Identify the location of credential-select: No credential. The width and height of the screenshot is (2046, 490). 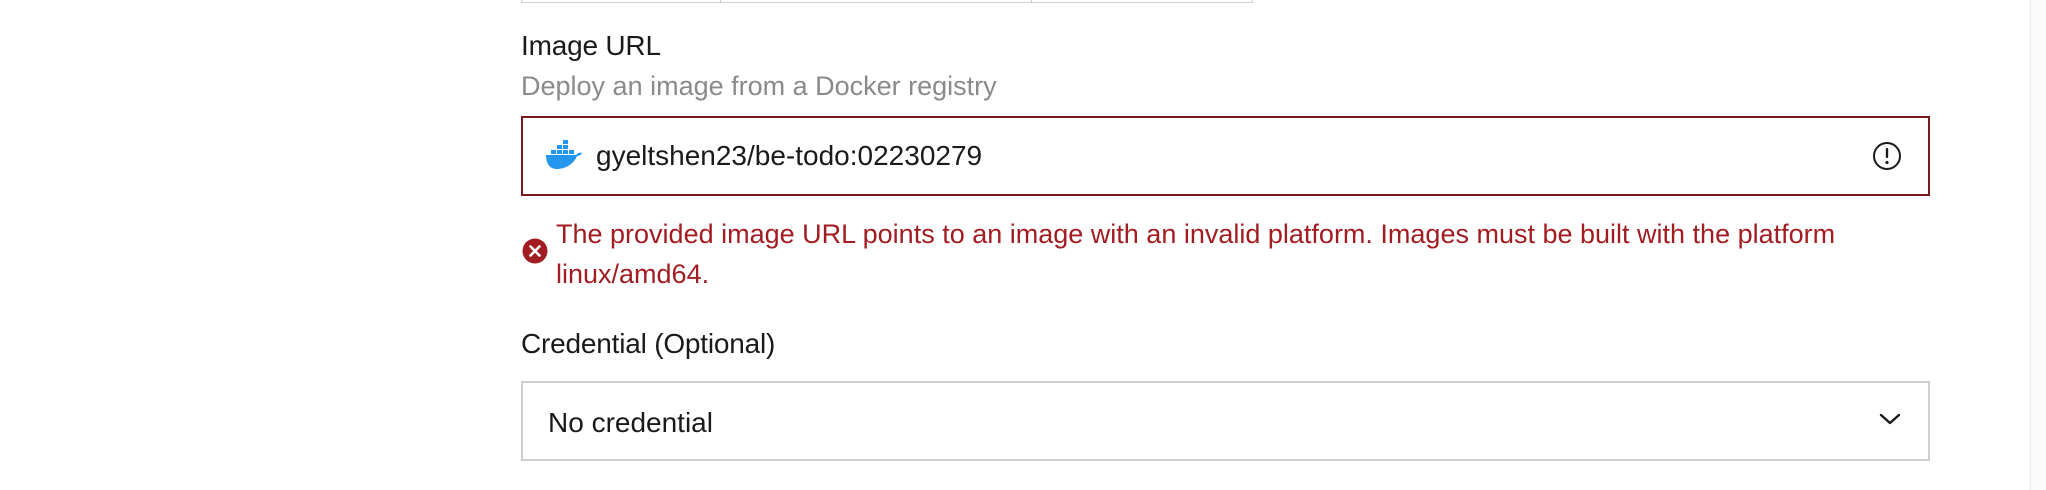
(1225, 421).